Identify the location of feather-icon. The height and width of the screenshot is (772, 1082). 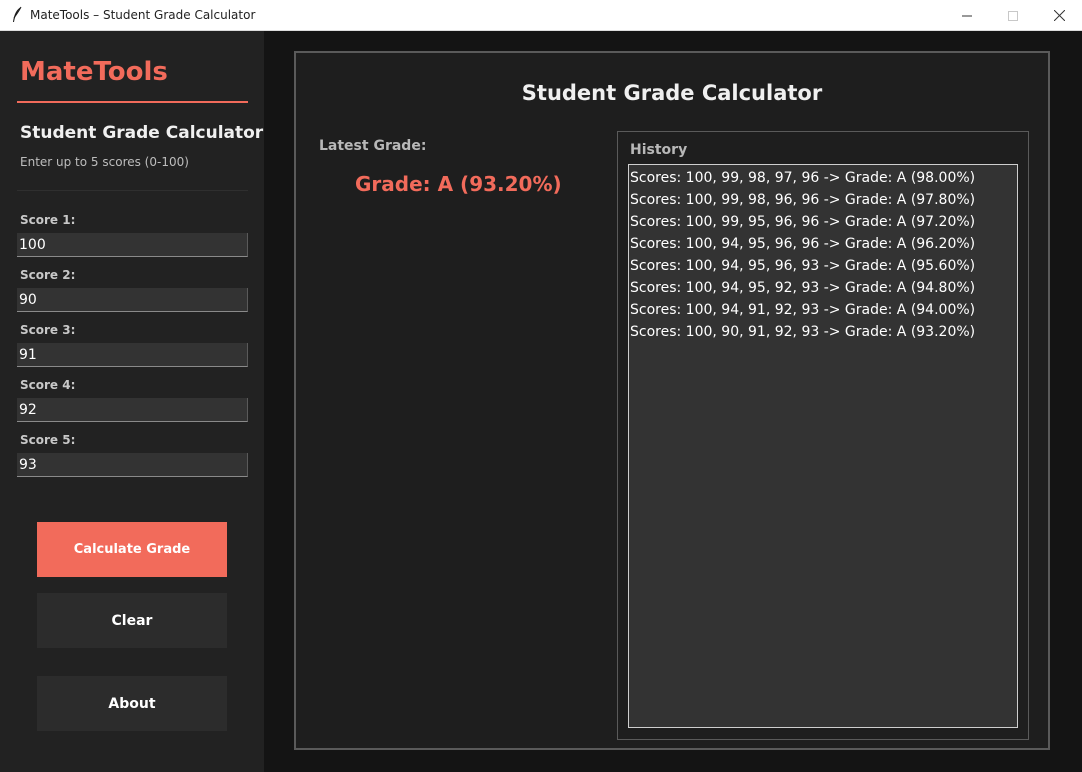
(17, 14).